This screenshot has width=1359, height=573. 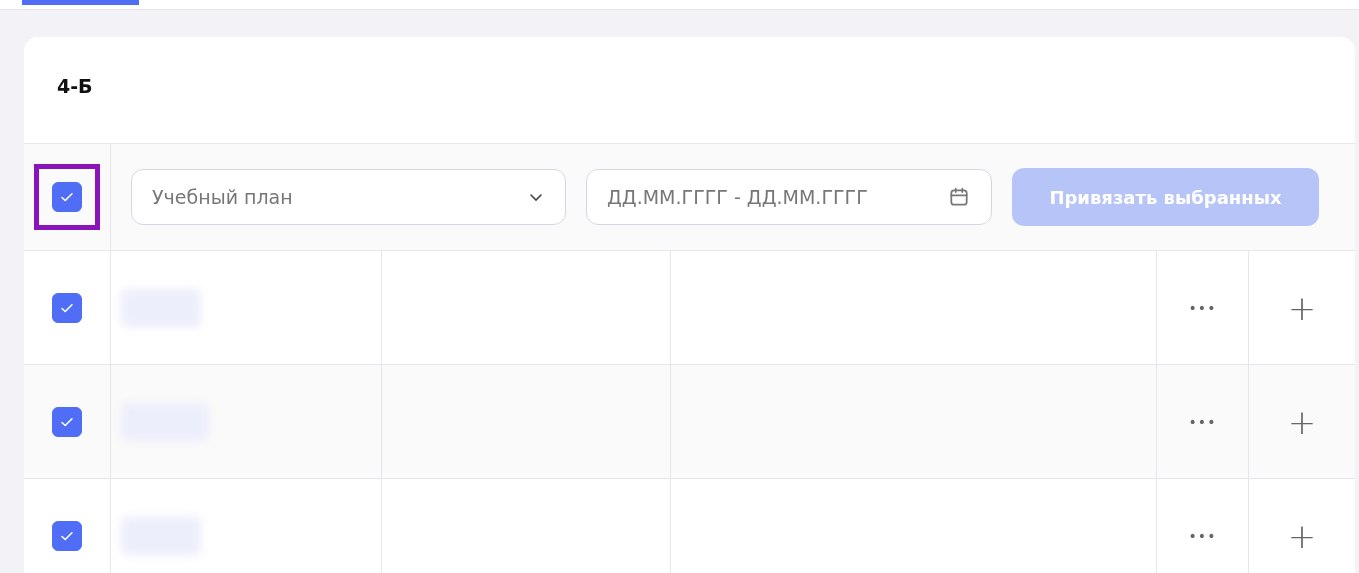 I want to click on card-title: 4-Б, so click(x=75, y=86).